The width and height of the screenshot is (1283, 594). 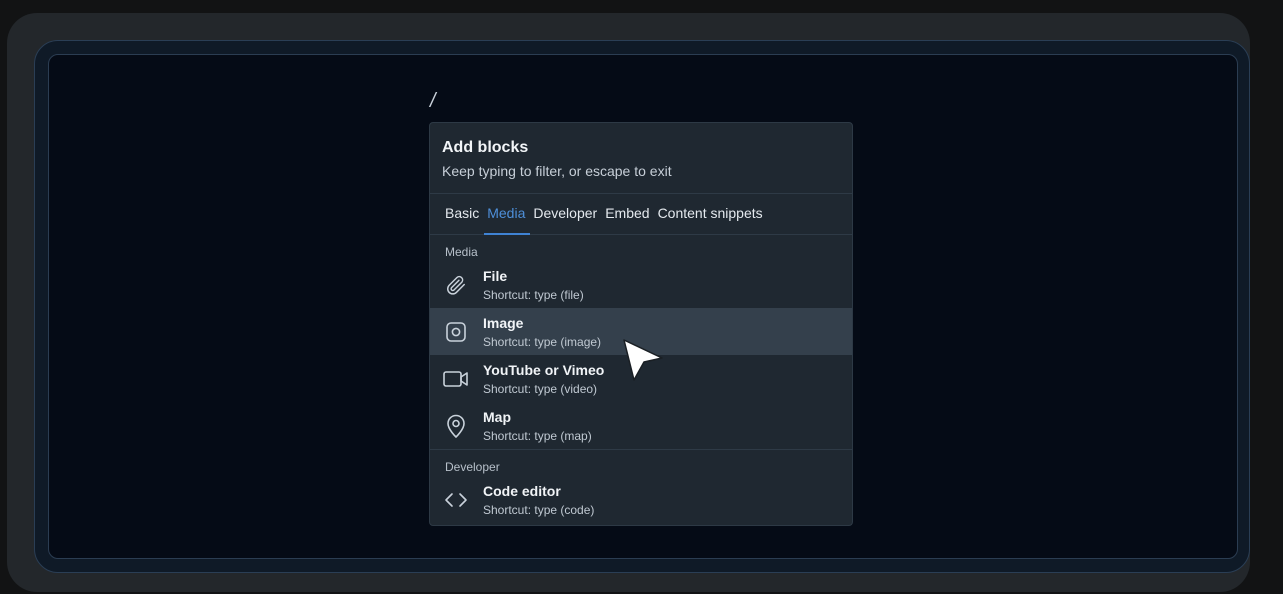 I want to click on tab-embed: Embed, so click(x=627, y=214).